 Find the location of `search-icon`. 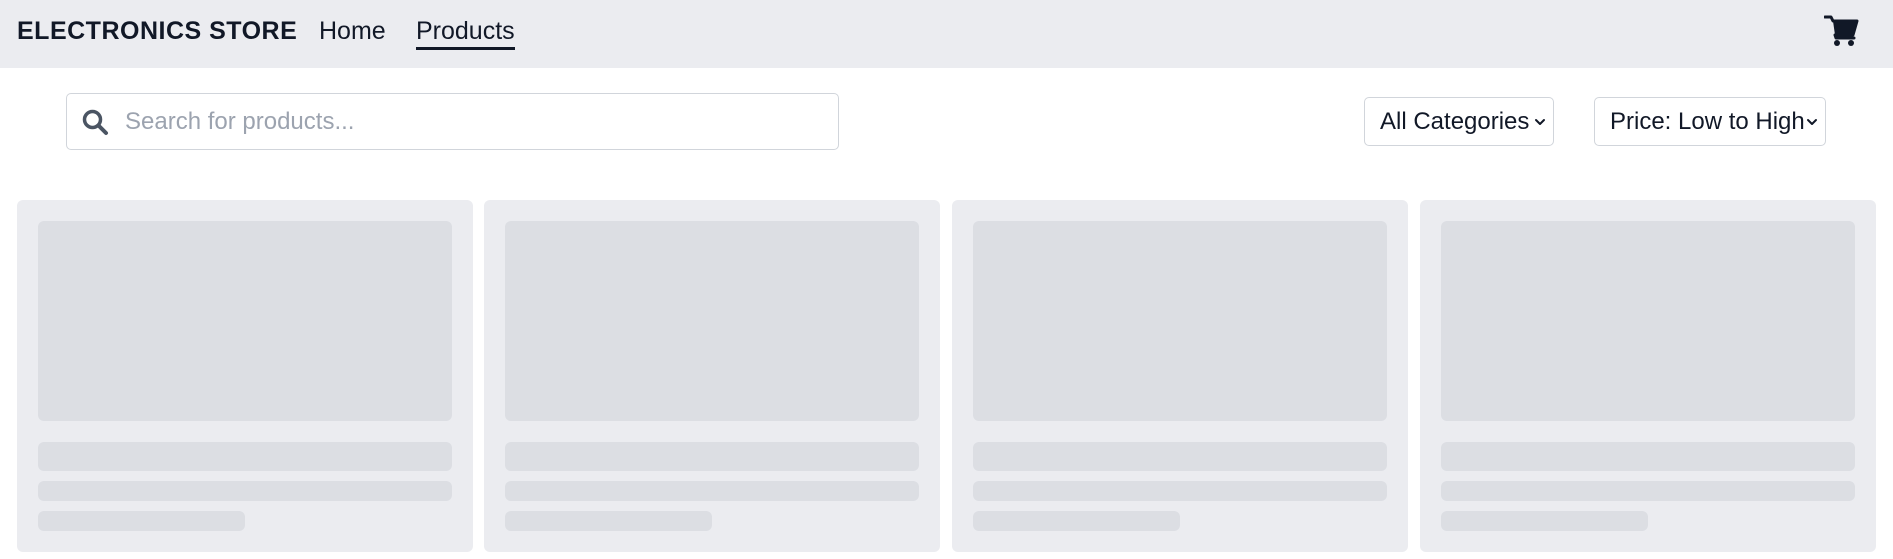

search-icon is located at coordinates (95, 122).